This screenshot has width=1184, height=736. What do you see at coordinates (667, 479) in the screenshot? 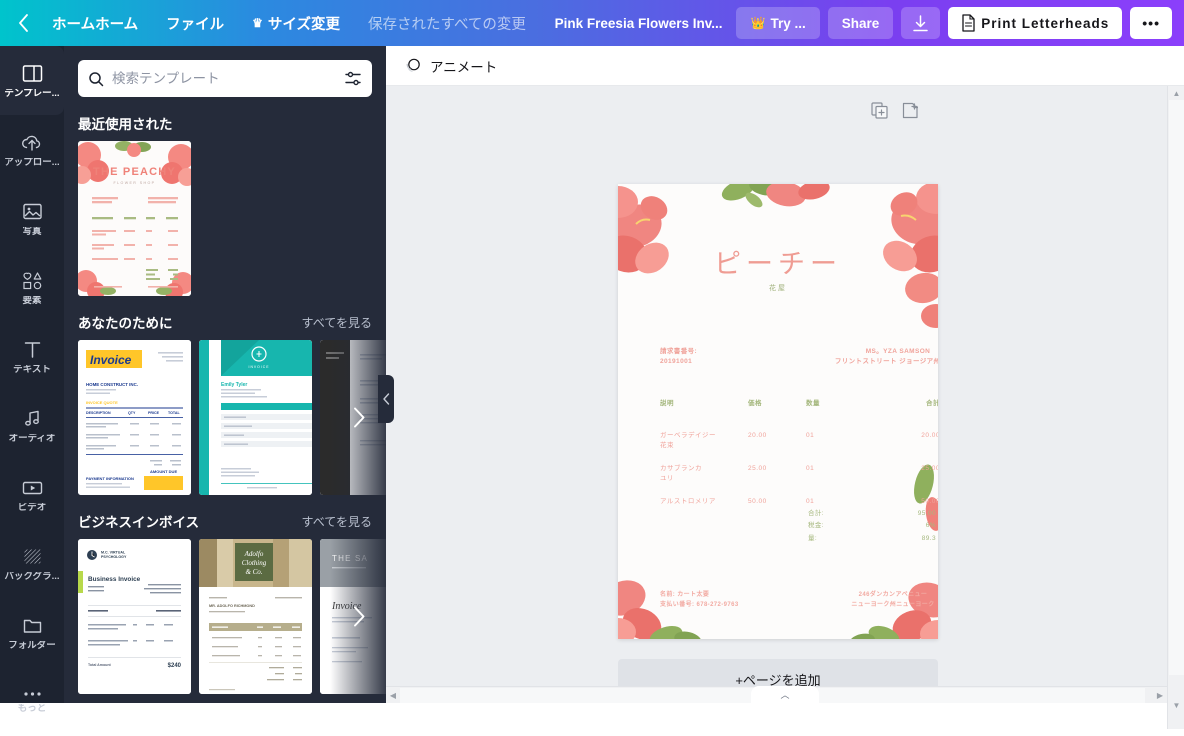
I see `cell-desc-line2: ユリ` at bounding box center [667, 479].